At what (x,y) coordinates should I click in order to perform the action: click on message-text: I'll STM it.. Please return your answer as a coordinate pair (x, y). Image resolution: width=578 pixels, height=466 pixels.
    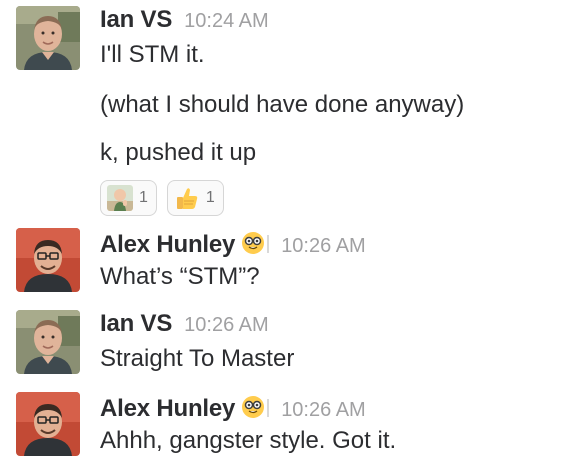
    Looking at the image, I should click on (152, 54).